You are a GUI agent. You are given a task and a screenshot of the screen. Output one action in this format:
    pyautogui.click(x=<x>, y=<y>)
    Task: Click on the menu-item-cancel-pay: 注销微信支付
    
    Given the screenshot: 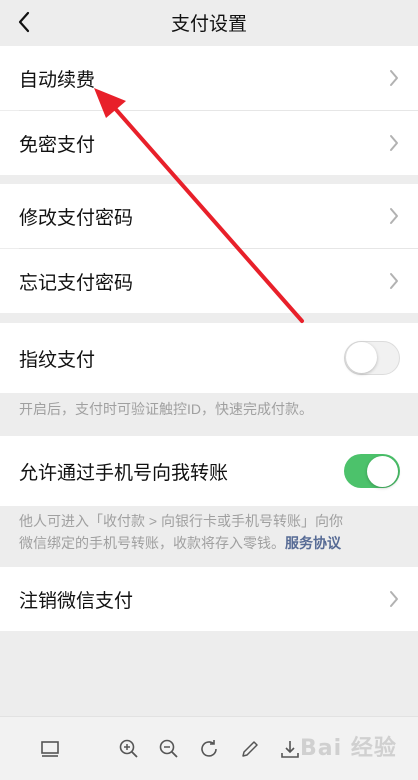 What is the action you would take?
    pyautogui.click(x=209, y=599)
    